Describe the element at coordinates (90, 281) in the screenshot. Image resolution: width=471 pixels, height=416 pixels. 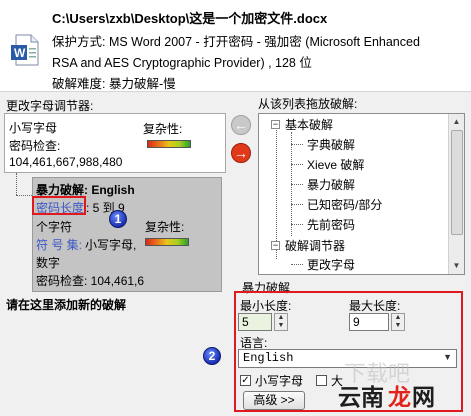
I see `attack-password-check: 密码检查: 104,461,6` at that location.